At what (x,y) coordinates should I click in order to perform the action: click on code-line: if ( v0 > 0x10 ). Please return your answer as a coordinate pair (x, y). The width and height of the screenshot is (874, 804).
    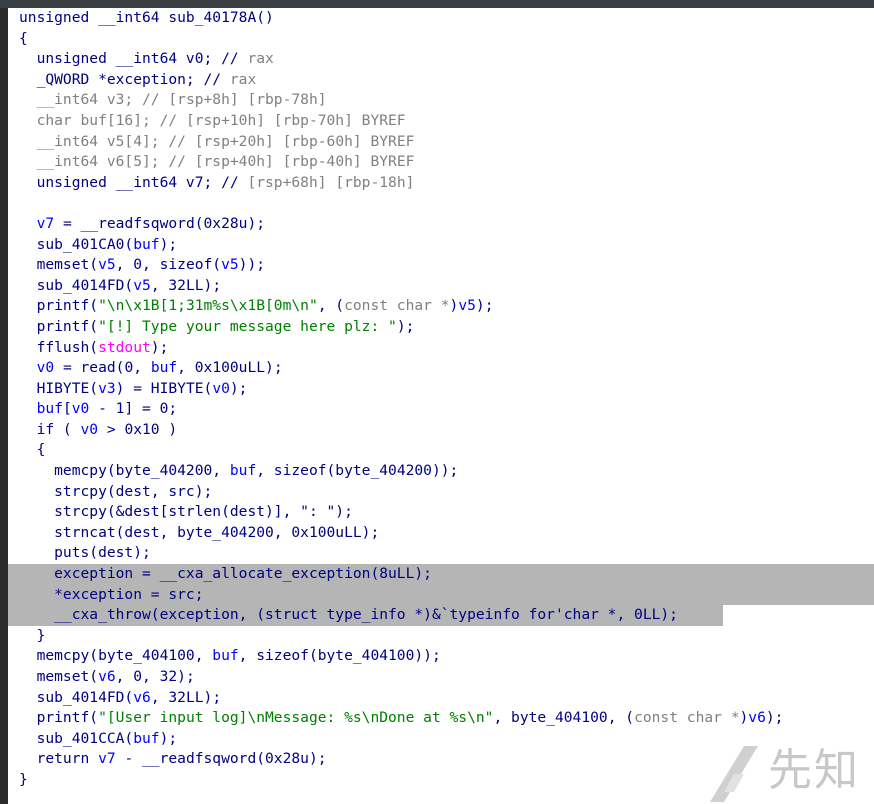
    Looking at the image, I should click on (441, 430).